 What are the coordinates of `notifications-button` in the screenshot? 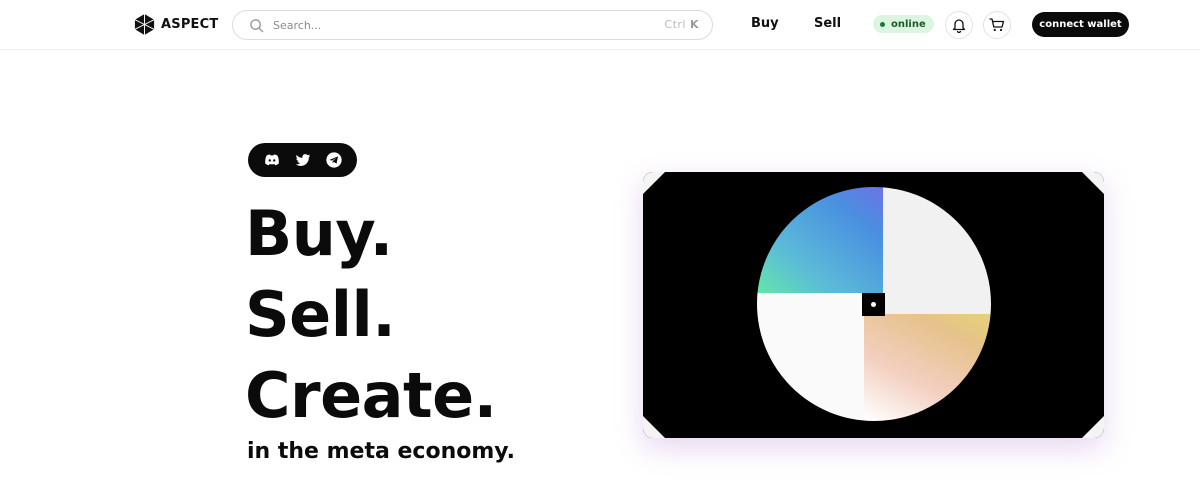 It's located at (959, 25).